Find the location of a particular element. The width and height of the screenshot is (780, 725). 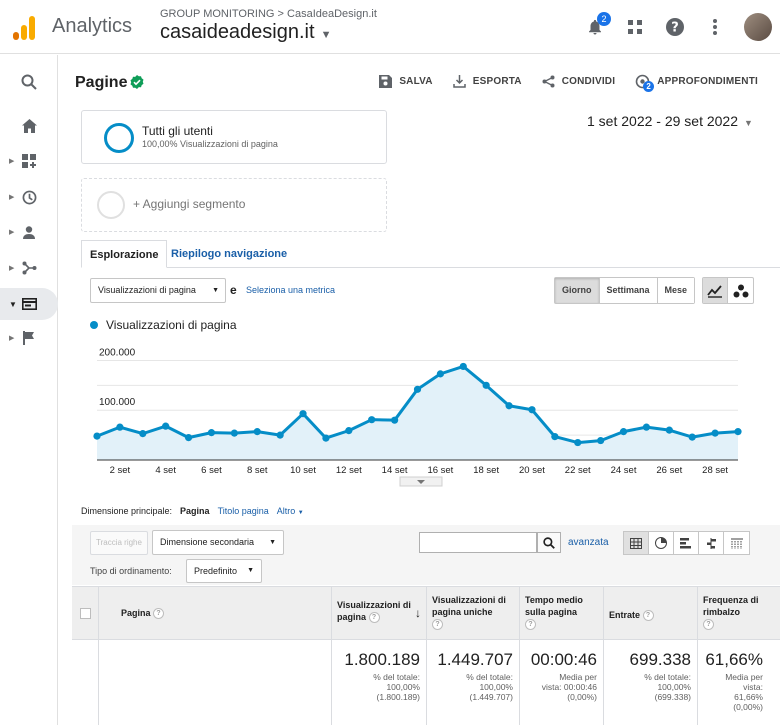

add-segment-button: + Aggiungi segmento is located at coordinates (234, 205).